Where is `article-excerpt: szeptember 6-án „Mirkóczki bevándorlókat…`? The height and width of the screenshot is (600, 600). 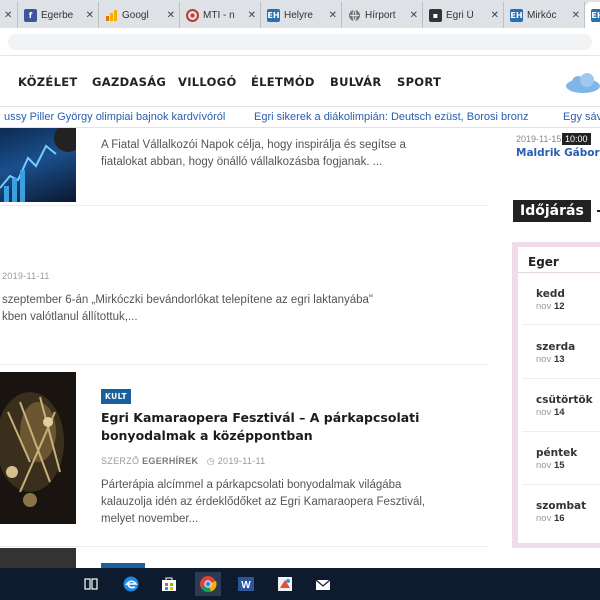
article-excerpt: szeptember 6-án „Mirkóczki bevándorlókat… is located at coordinates (187, 308).